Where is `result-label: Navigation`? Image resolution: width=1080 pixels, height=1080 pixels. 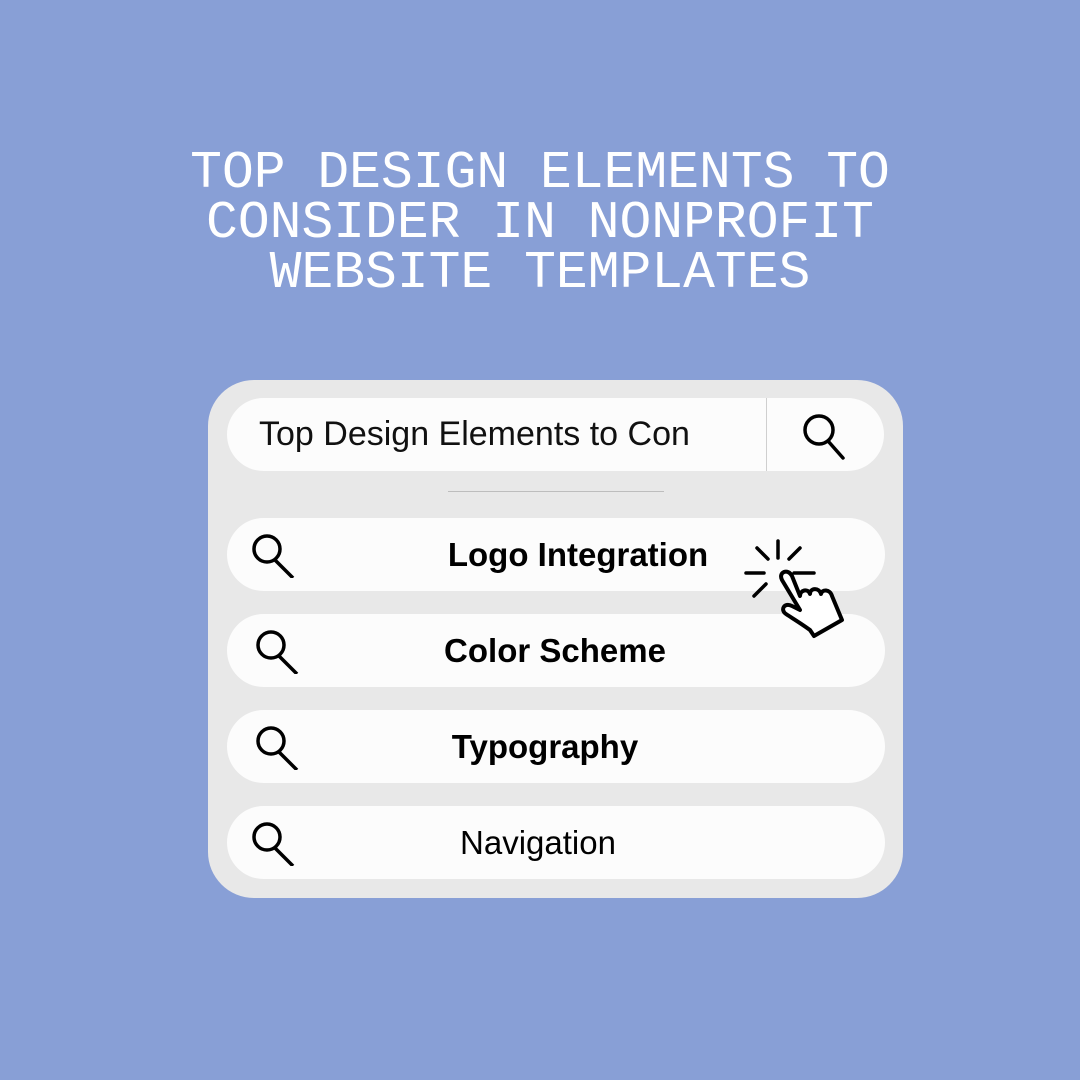
result-label: Navigation is located at coordinates (538, 842).